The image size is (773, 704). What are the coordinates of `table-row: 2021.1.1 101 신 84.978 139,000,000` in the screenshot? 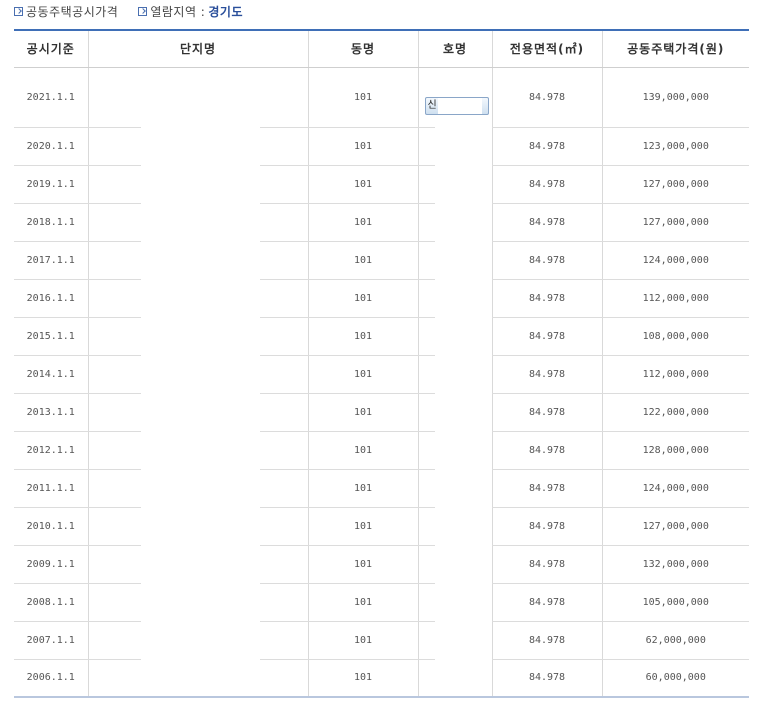 It's located at (381, 97).